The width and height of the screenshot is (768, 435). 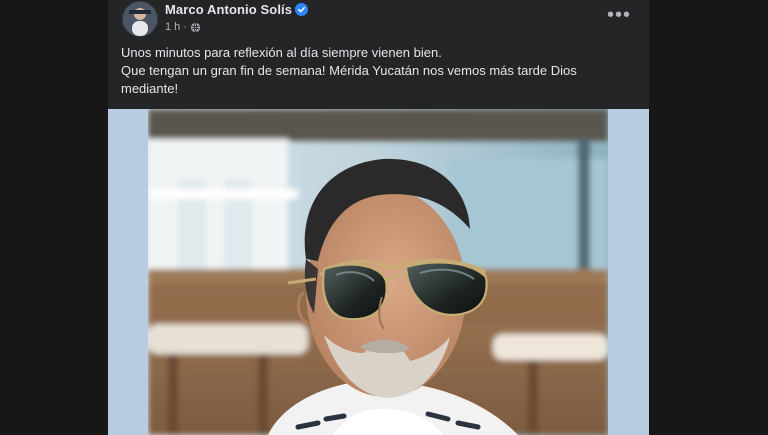 What do you see at coordinates (628, 272) in the screenshot?
I see `media-right-frame` at bounding box center [628, 272].